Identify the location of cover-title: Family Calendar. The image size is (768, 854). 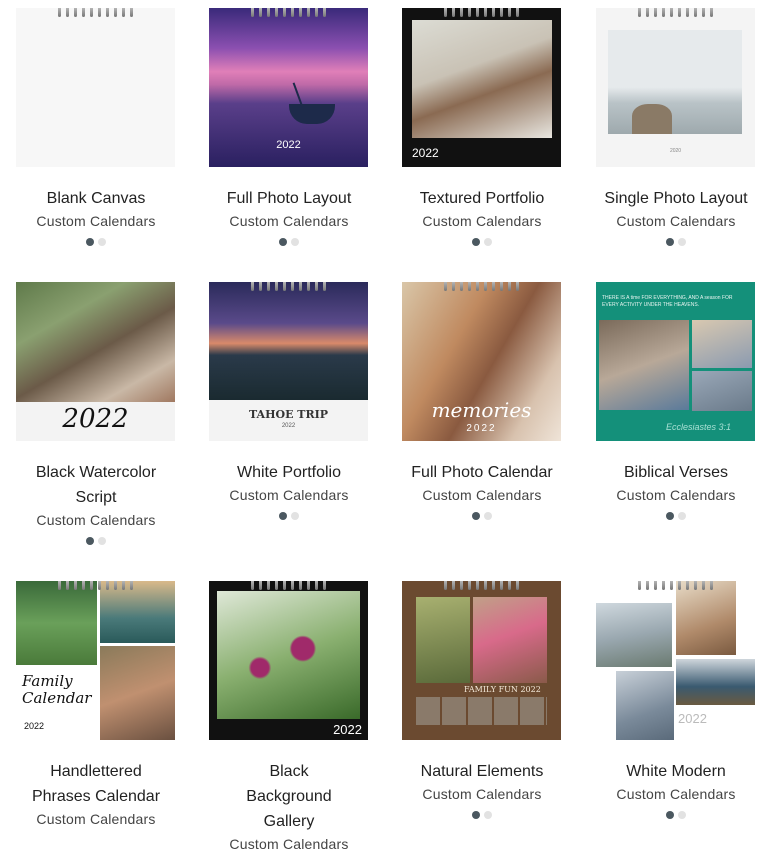
(57, 689).